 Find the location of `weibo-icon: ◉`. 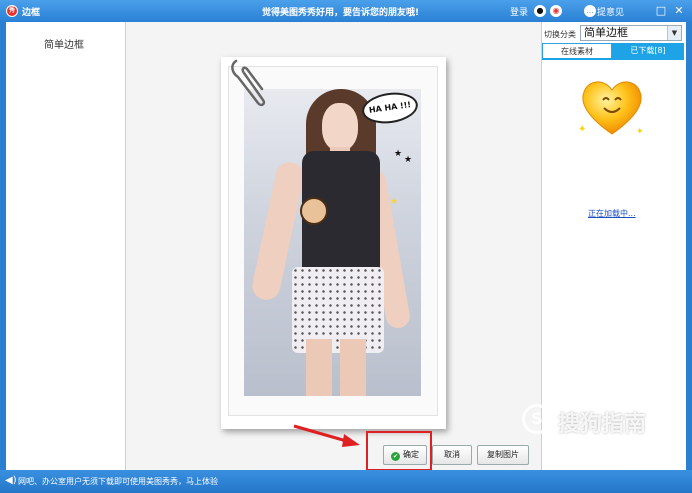

weibo-icon: ◉ is located at coordinates (556, 11).